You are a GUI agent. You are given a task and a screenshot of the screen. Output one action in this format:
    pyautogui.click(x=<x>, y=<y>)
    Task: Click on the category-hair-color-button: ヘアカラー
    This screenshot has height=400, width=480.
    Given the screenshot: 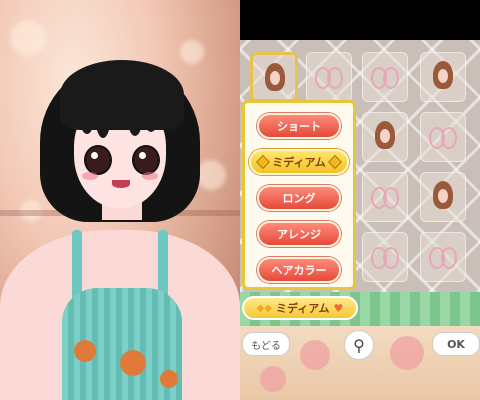 What is the action you would take?
    pyautogui.click(x=299, y=270)
    